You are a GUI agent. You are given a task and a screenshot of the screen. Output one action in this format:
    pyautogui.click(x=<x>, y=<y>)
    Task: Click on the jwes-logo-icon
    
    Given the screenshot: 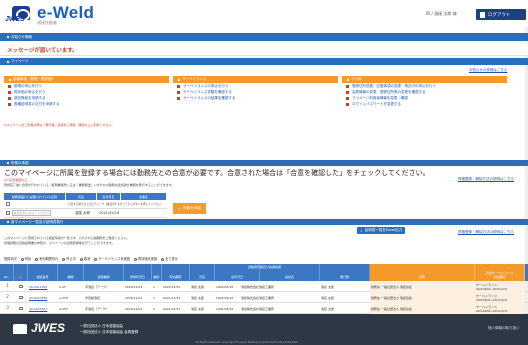 What is the action you would take?
    pyautogui.click(x=20, y=329)
    